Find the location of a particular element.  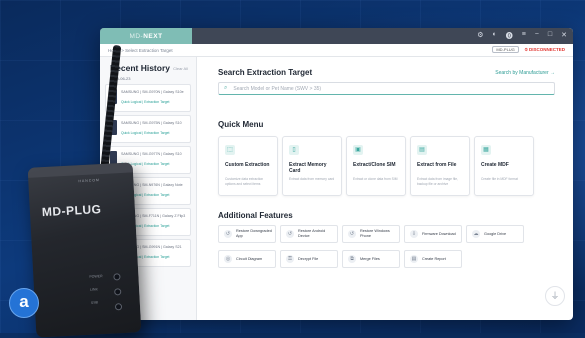

feature-label: Restore Downgraded App is located at coordinates (254, 233).